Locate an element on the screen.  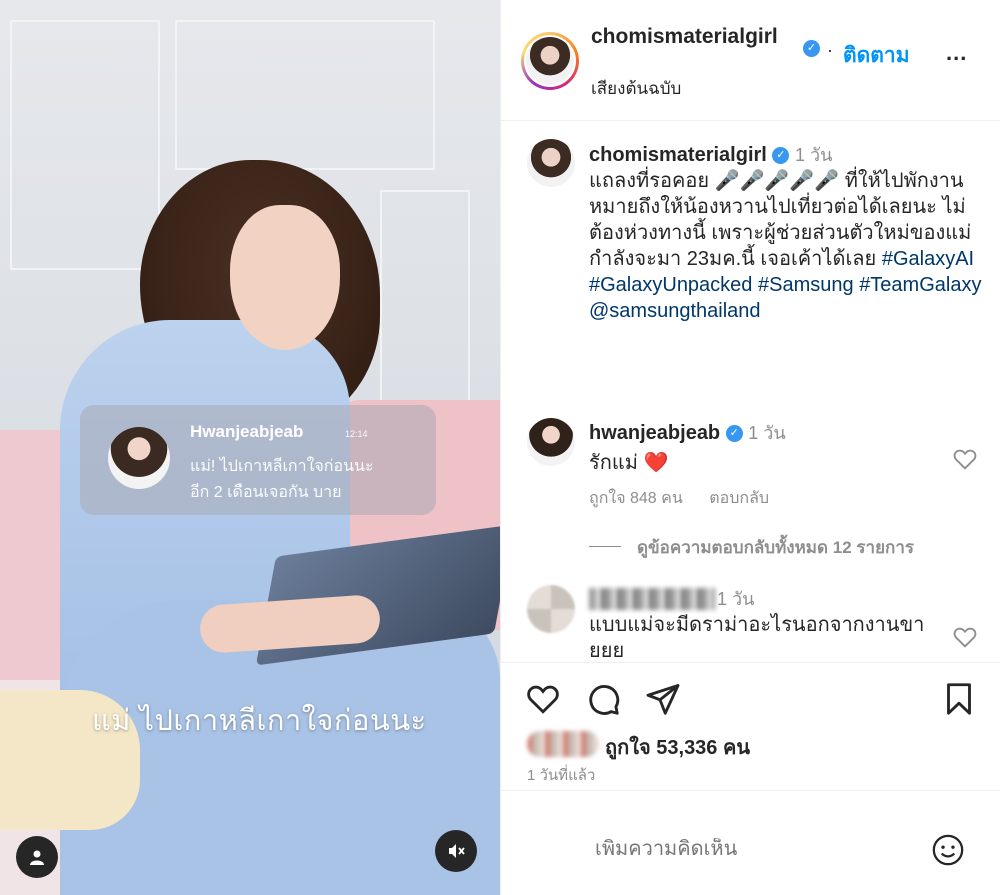
like-heart-icon is located at coordinates (543, 699).